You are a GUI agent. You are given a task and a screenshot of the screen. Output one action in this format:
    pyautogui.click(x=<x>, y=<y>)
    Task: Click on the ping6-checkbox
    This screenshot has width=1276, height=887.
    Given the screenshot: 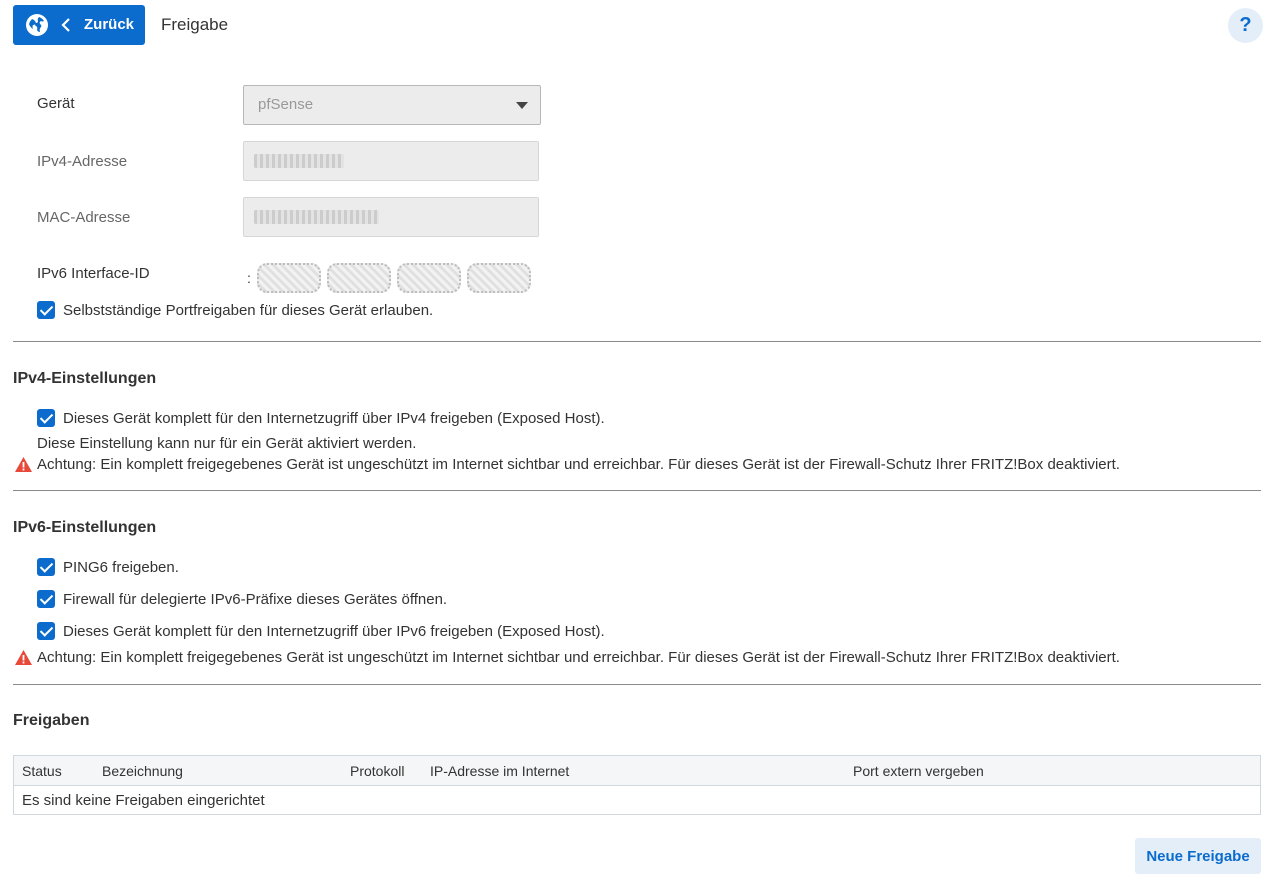 What is the action you would take?
    pyautogui.click(x=46, y=567)
    